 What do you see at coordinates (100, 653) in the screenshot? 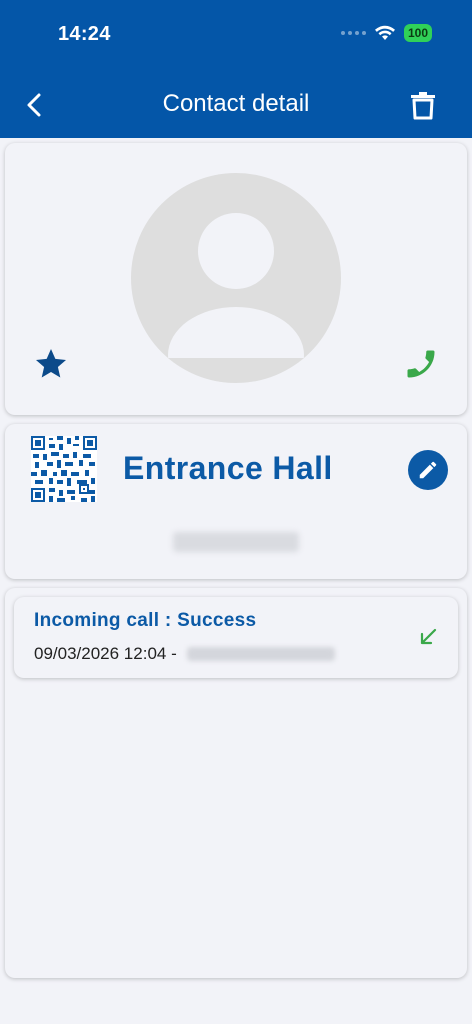
I see `call-datetime: 09/03/2026 12:04` at bounding box center [100, 653].